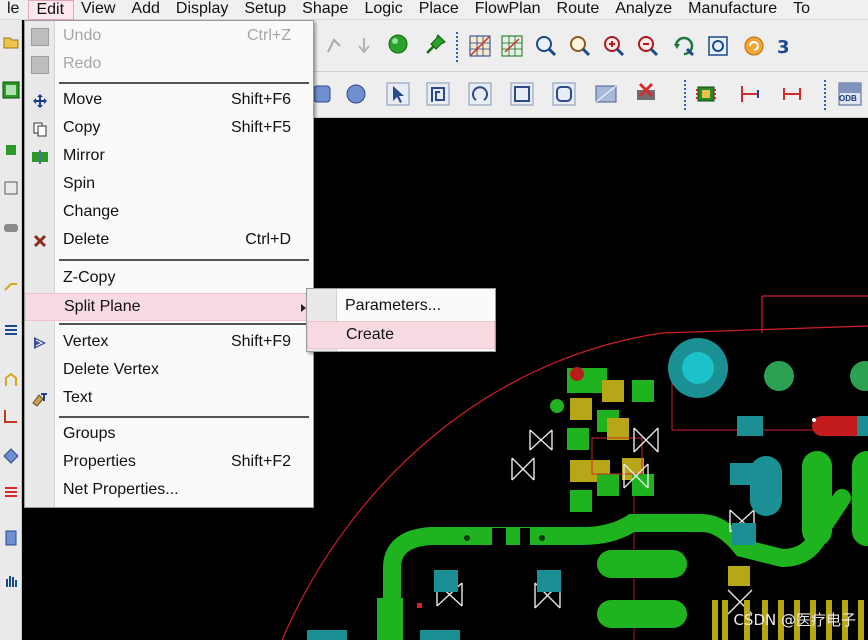 This screenshot has width=868, height=640. What do you see at coordinates (11, 228) in the screenshot?
I see `drill-icon` at bounding box center [11, 228].